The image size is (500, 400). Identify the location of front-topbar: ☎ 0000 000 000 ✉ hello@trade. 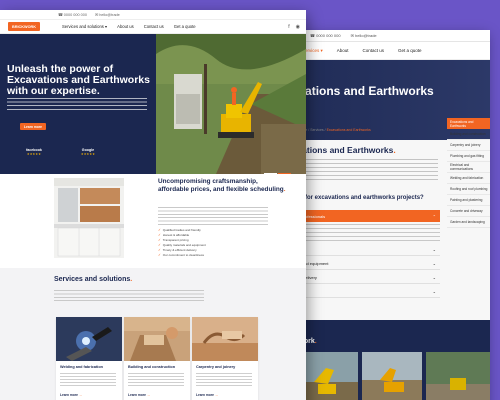
(153, 15).